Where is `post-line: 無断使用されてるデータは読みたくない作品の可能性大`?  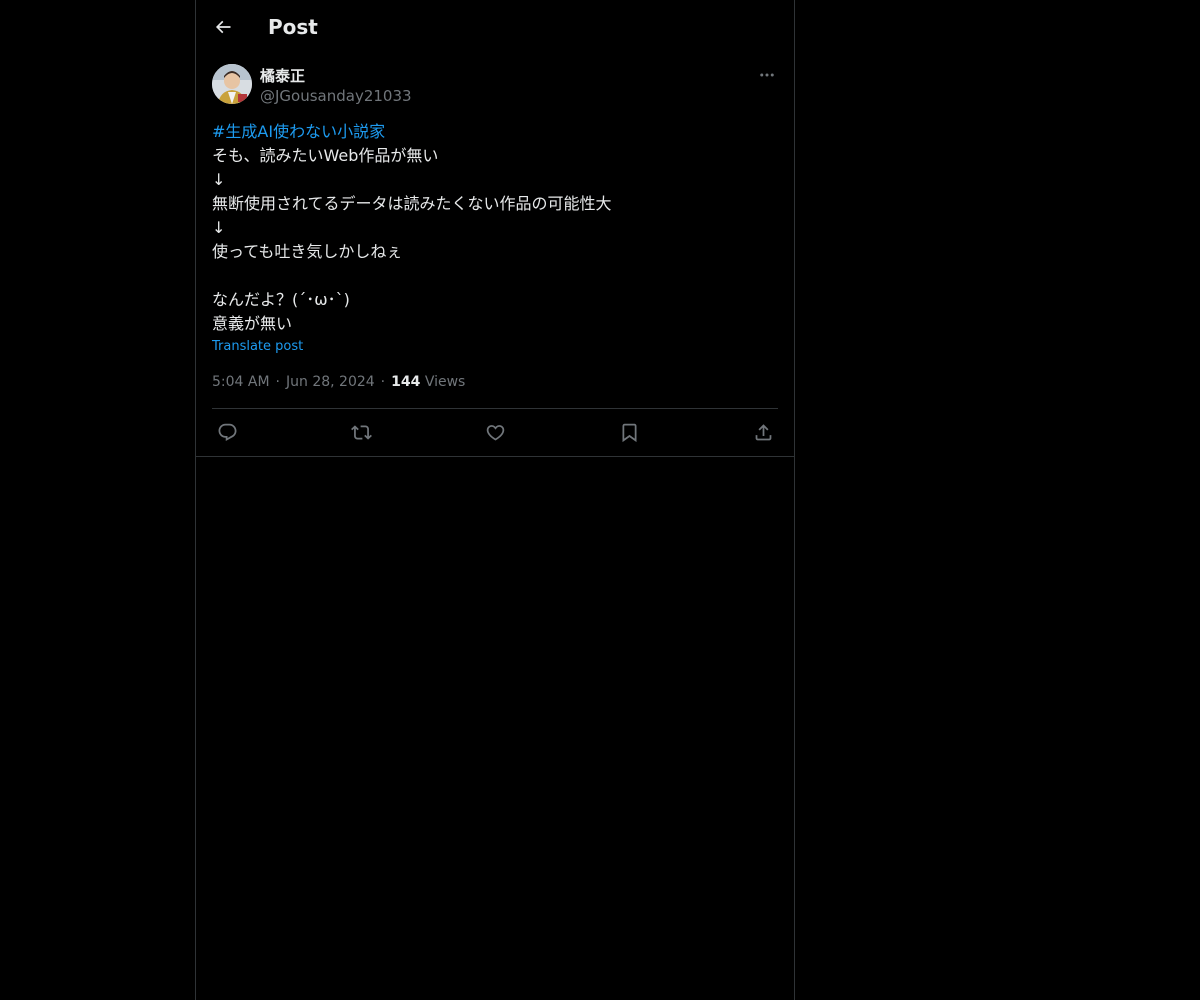 post-line: 無断使用されてるデータは読みたくない作品の可能性大 is located at coordinates (412, 203).